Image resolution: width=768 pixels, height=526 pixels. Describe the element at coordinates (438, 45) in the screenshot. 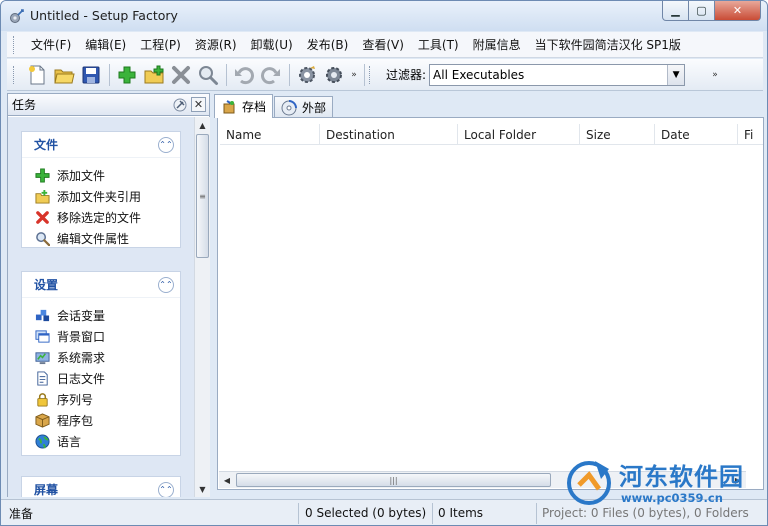

I see `menu-tools: 工具(T)` at that location.